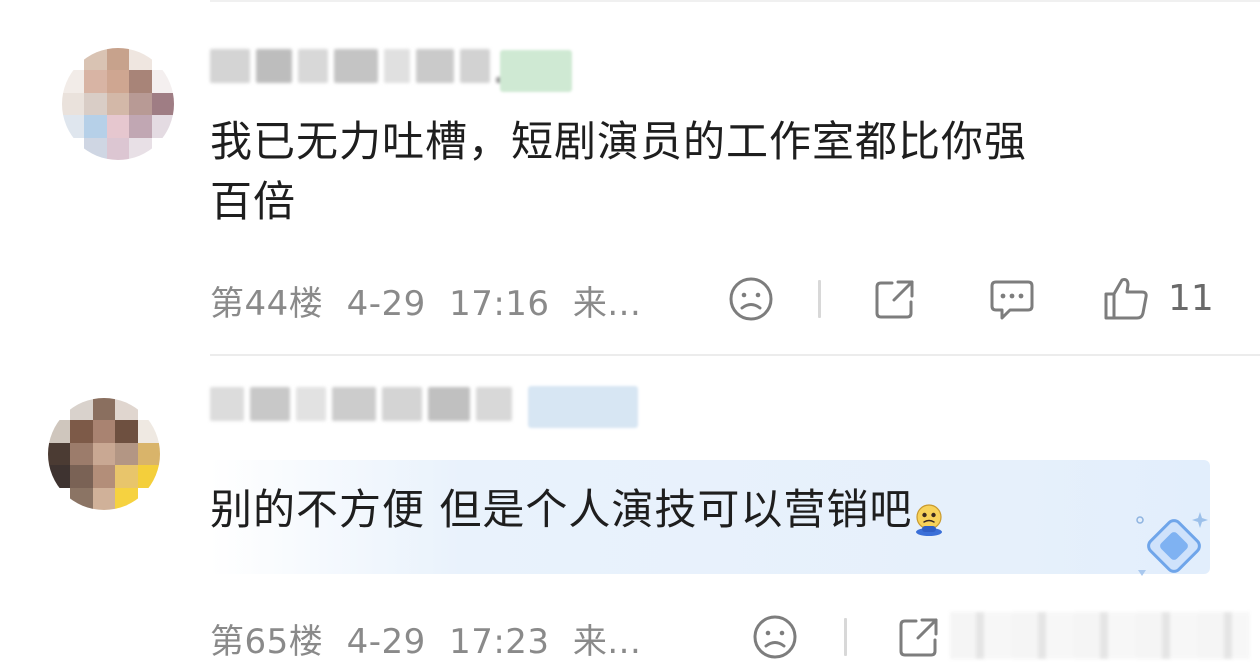 The height and width of the screenshot is (663, 1260). What do you see at coordinates (253, 201) in the screenshot?
I see `comment-text-line-2: 百倍` at bounding box center [253, 201].